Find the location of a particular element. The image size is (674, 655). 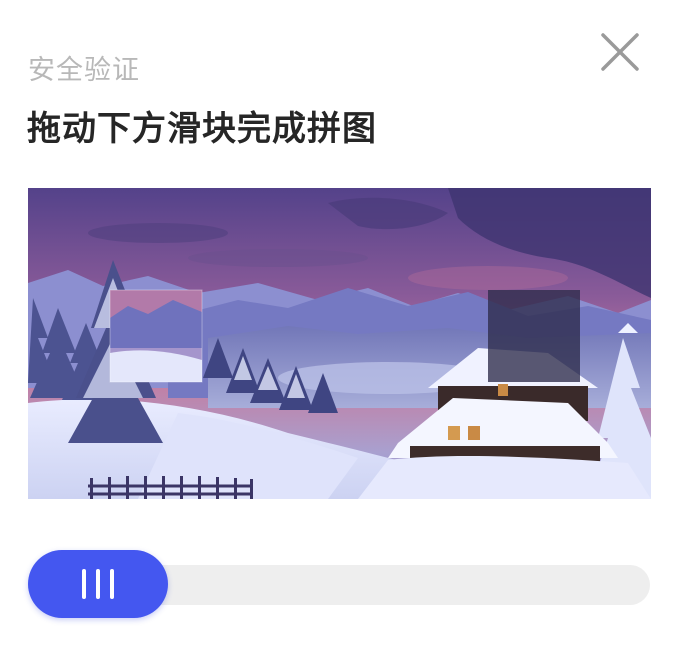

dialog-subtitle: 安全验证 is located at coordinates (84, 70).